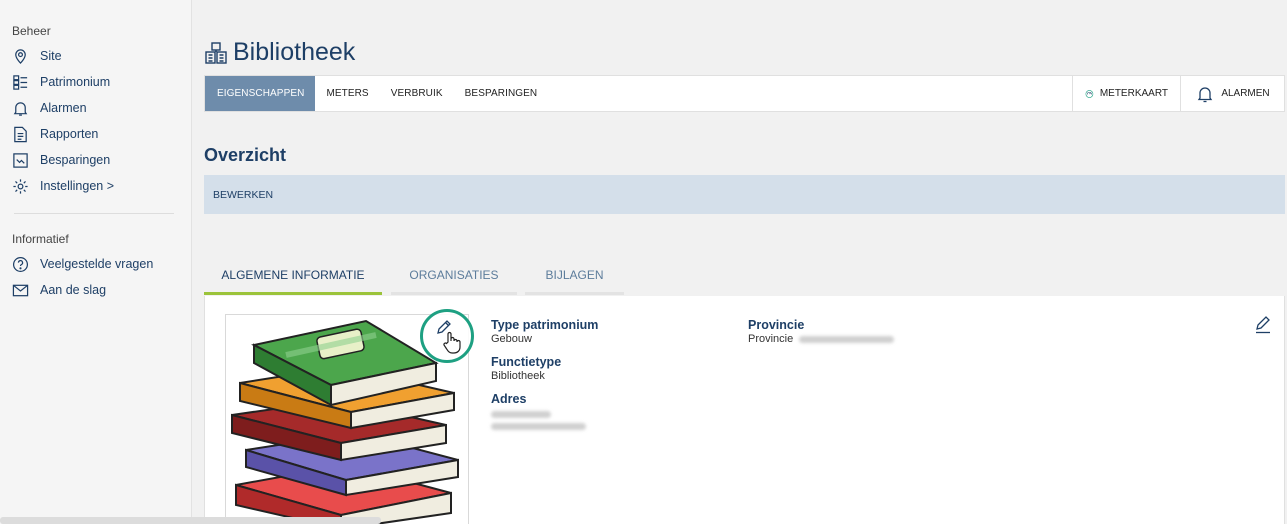 This screenshot has width=1287, height=524. Describe the element at coordinates (744, 194) in the screenshot. I see `bewerken-button: BEWERKEN` at that location.